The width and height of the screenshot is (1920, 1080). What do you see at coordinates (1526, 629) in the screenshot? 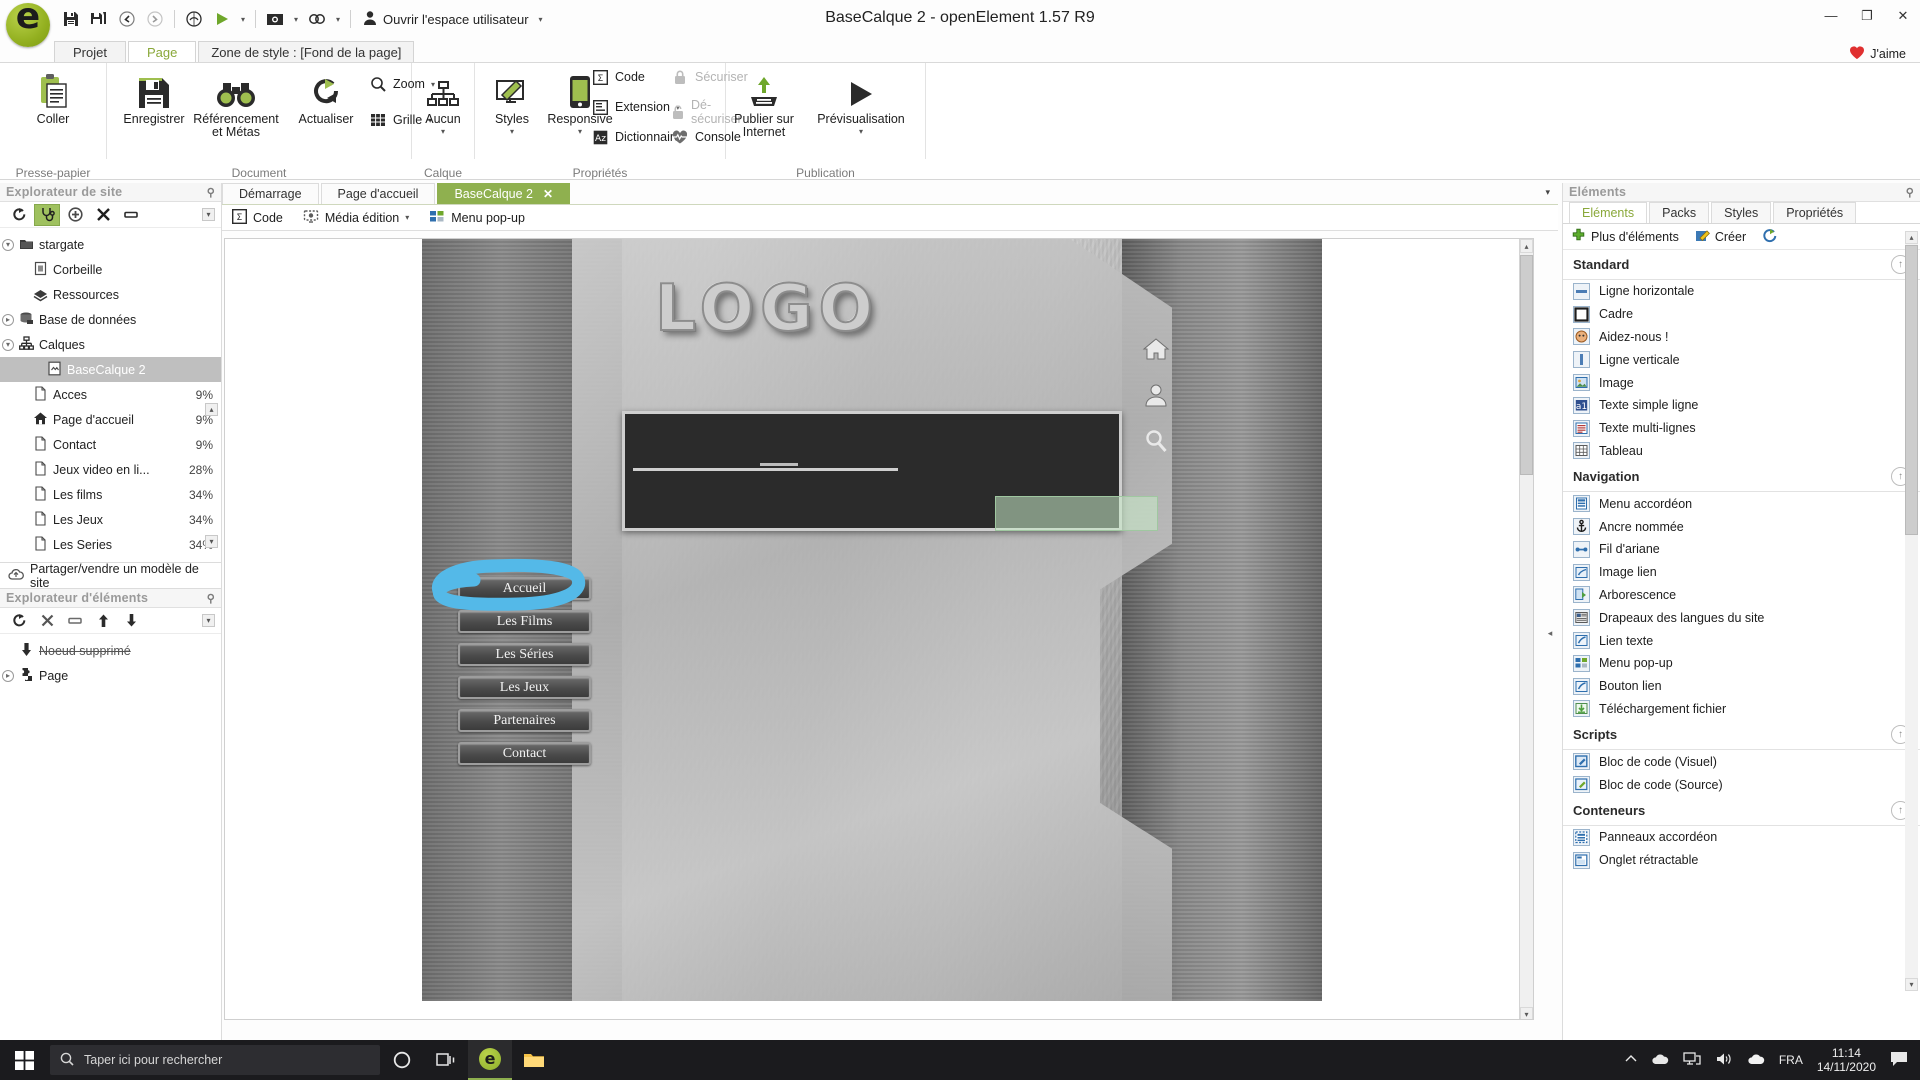
I see `canvas-vertical-scrollbar: ▴ ▾` at bounding box center [1526, 629].